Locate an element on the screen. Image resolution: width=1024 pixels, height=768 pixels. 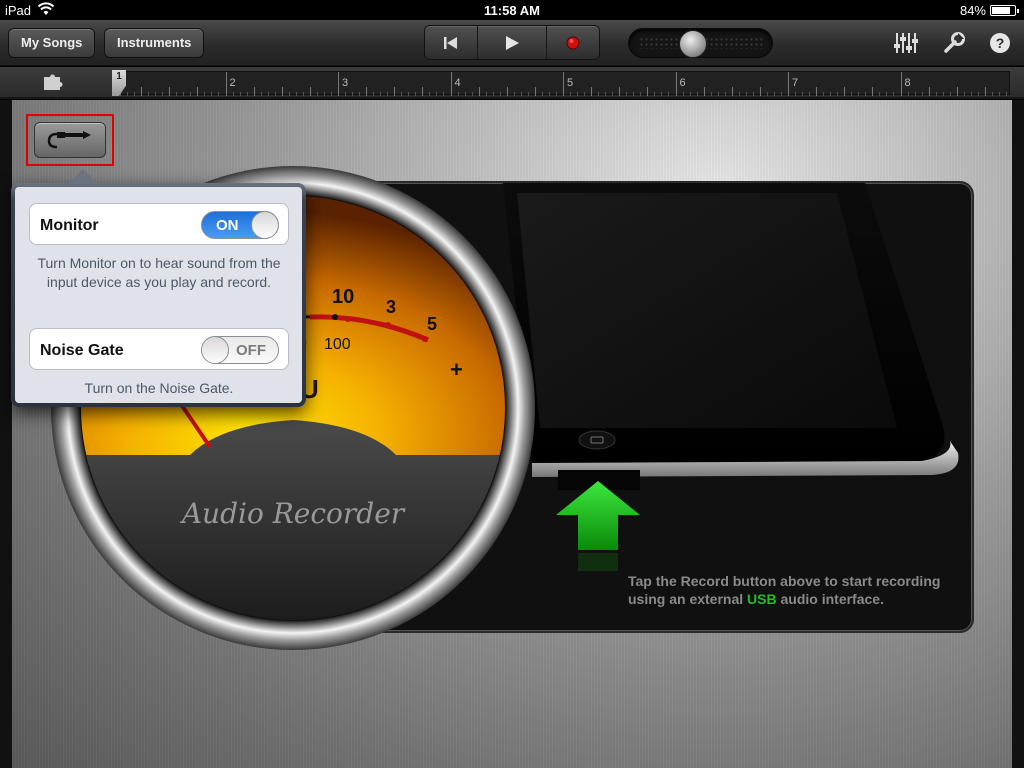
mixer-button is located at coordinates (906, 43).